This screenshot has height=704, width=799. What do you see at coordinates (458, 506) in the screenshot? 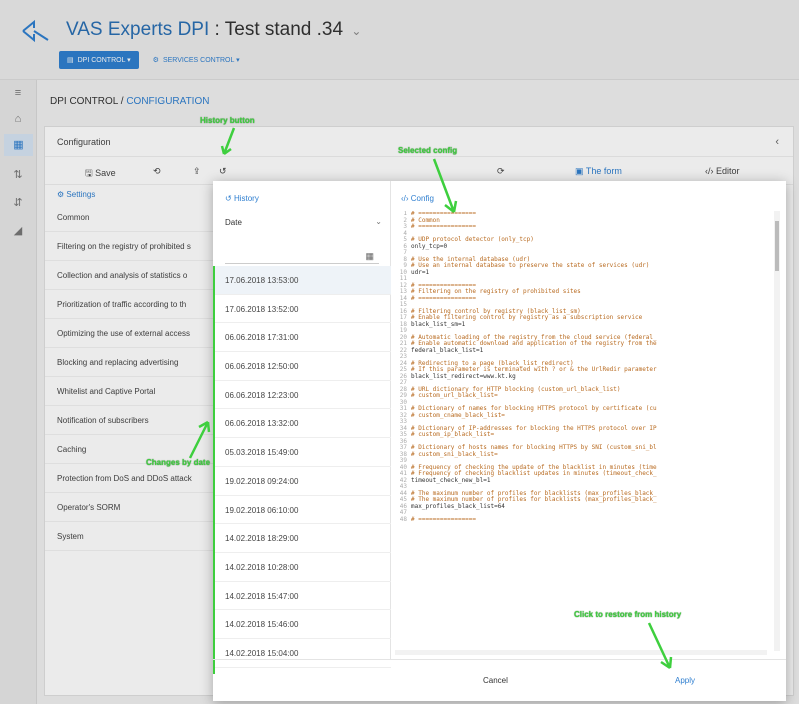
I see `code-text: max_profiles_black_list=64` at bounding box center [458, 506].